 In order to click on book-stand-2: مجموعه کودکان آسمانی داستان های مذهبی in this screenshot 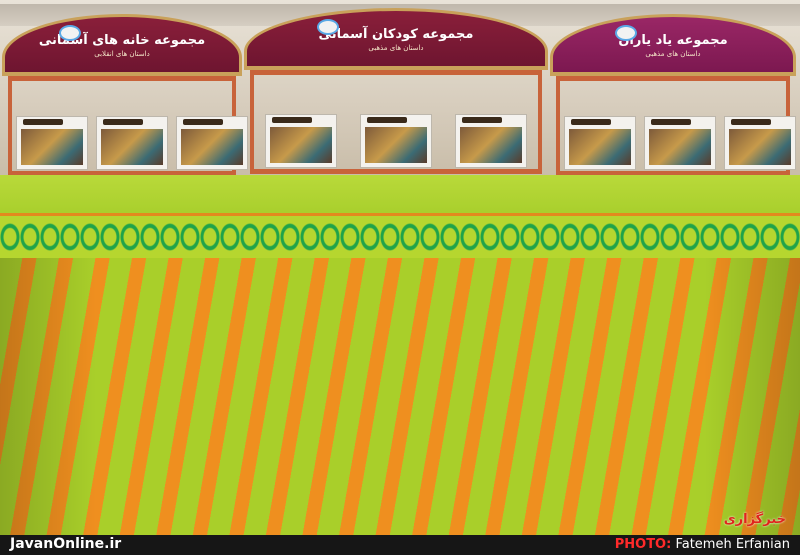, I will do `click(396, 91)`.